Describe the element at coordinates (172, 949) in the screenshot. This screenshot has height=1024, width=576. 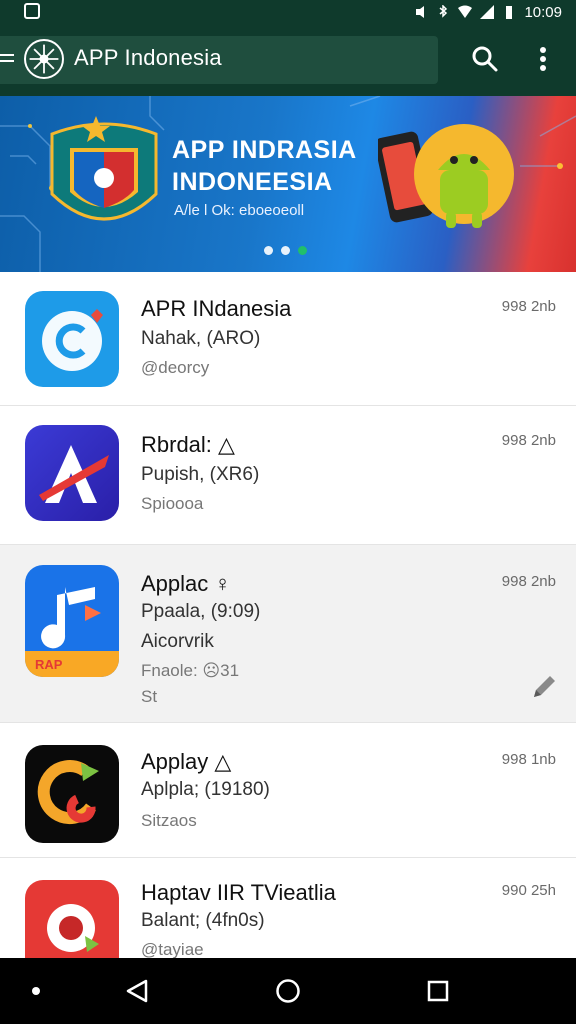
I see `app-category: @tayiae` at that location.